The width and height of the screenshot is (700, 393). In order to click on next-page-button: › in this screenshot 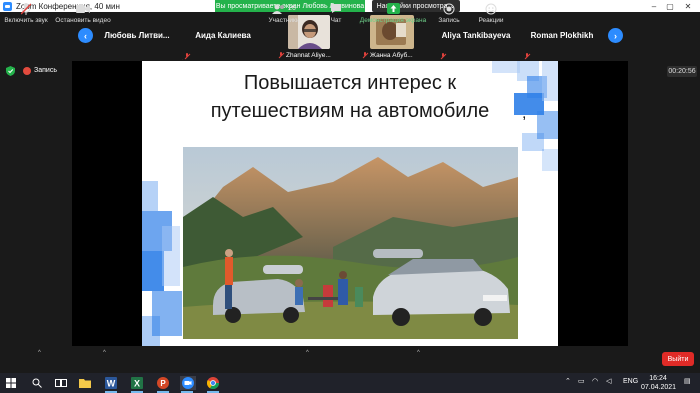, I will do `click(615, 35)`.